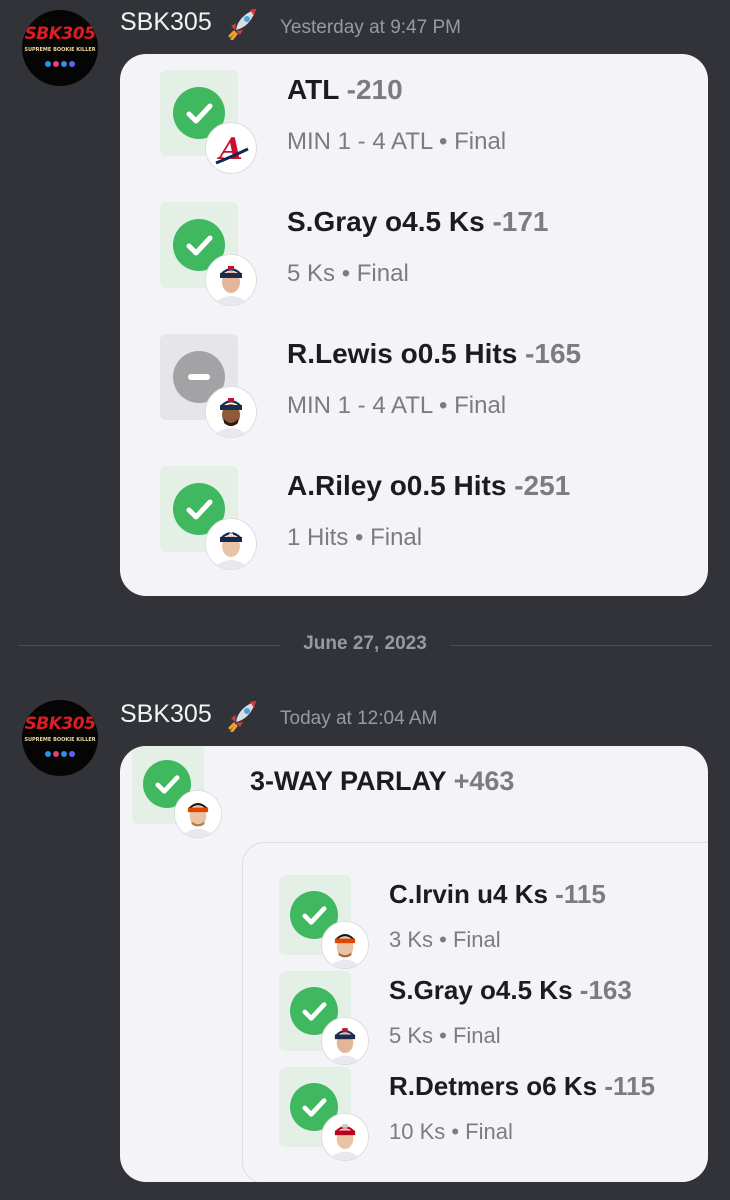  What do you see at coordinates (497, 894) in the screenshot?
I see `leg-title: C.Irvin u4 Ks -115` at bounding box center [497, 894].